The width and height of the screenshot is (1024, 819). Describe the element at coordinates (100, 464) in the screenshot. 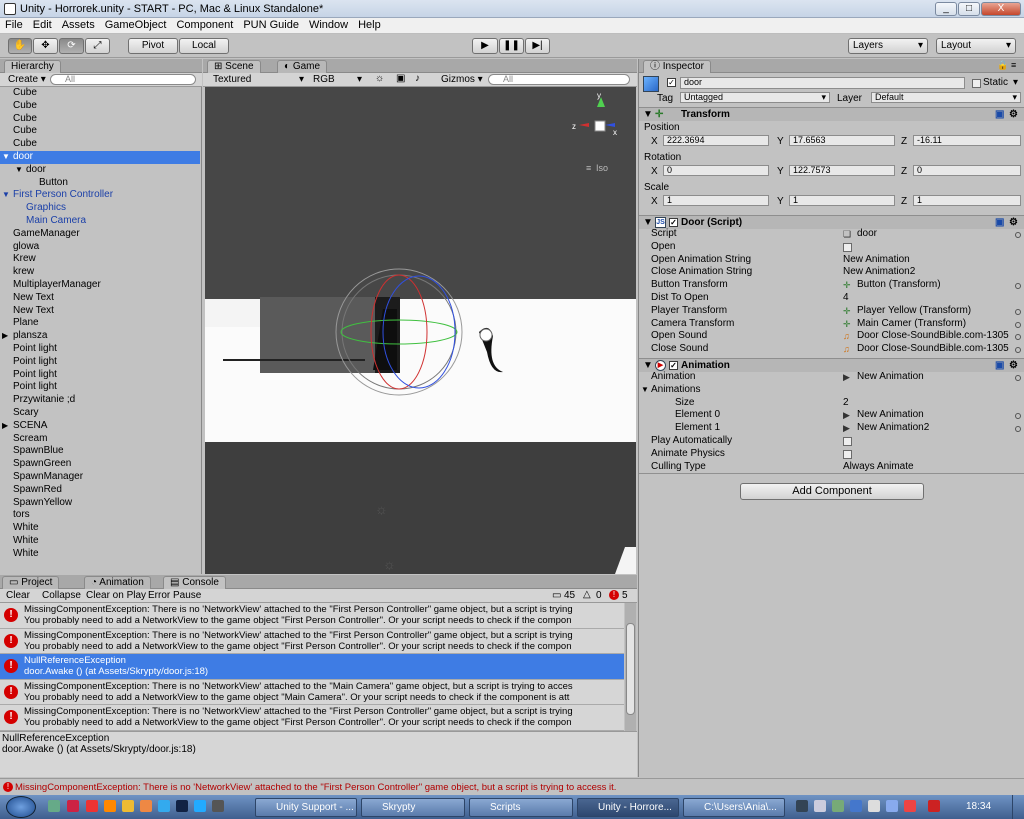

I see `hierarchy-item: SpawnGreen` at that location.